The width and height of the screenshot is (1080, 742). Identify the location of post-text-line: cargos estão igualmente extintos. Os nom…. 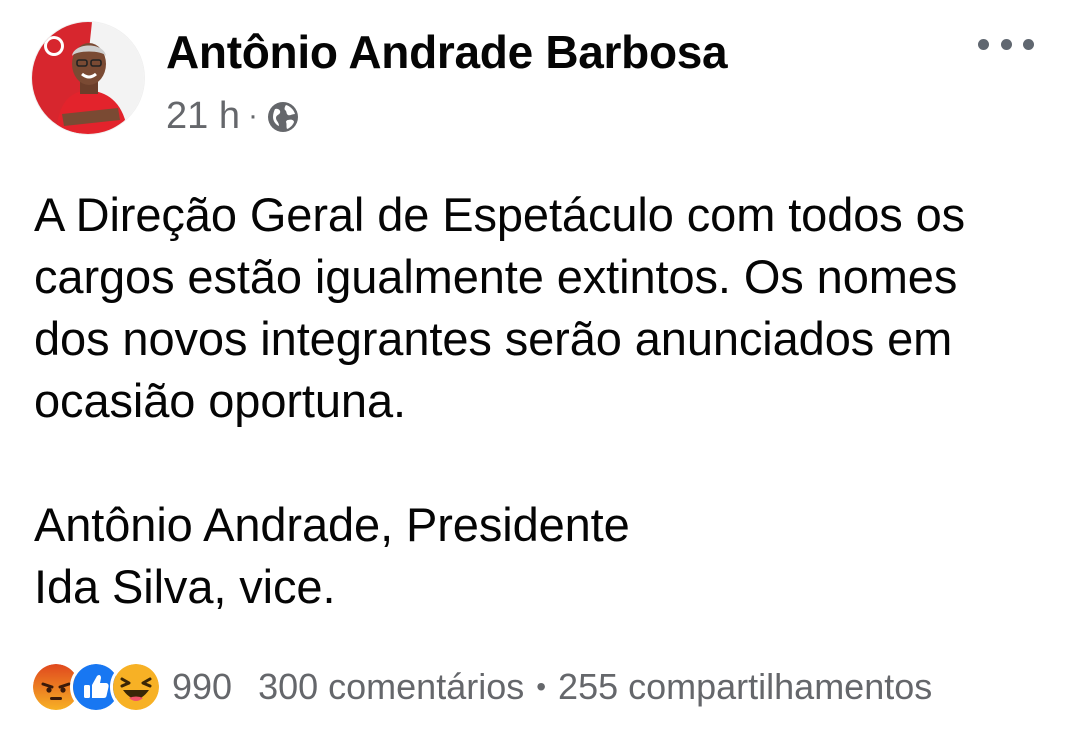
(496, 276).